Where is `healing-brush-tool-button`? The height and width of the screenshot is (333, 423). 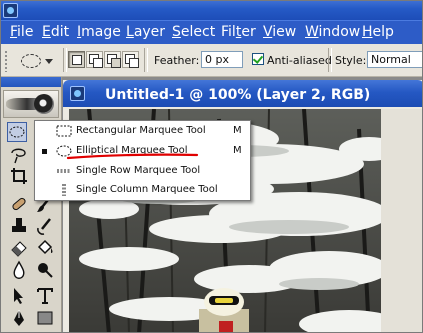 healing-brush-tool-button is located at coordinates (19, 204).